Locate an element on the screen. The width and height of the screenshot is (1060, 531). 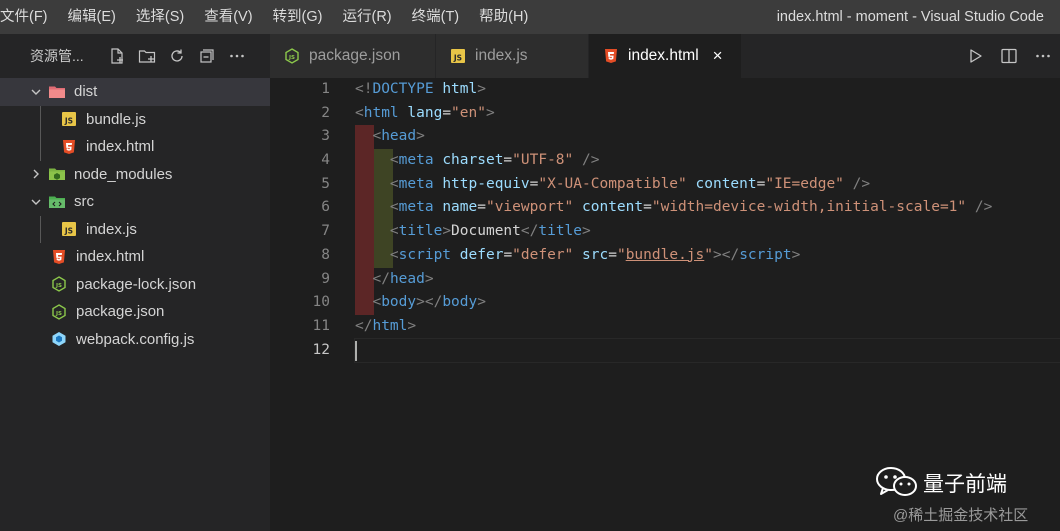
node-js-icon: JS is located at coordinates (292, 56).